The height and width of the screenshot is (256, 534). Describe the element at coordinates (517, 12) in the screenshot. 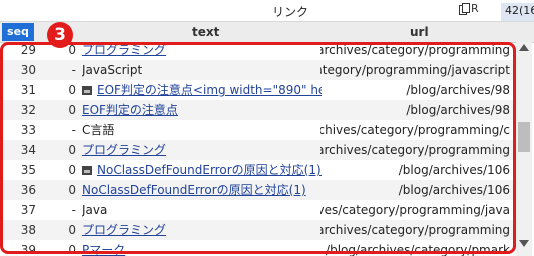

I see `count-badge: 42(16)` at that location.